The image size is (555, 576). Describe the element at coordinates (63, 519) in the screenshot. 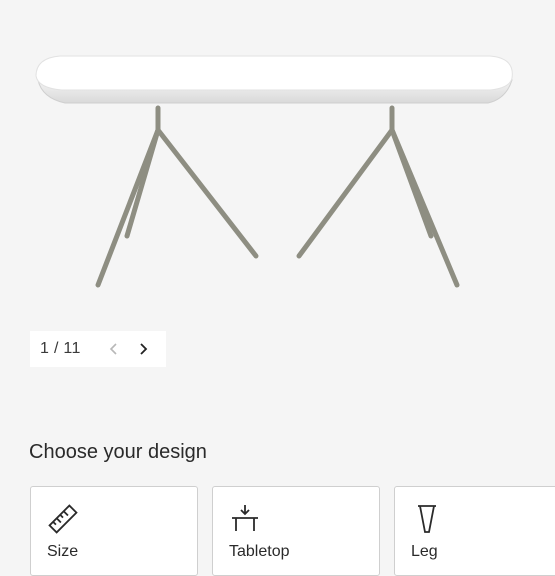

I see `ruler-icon` at that location.